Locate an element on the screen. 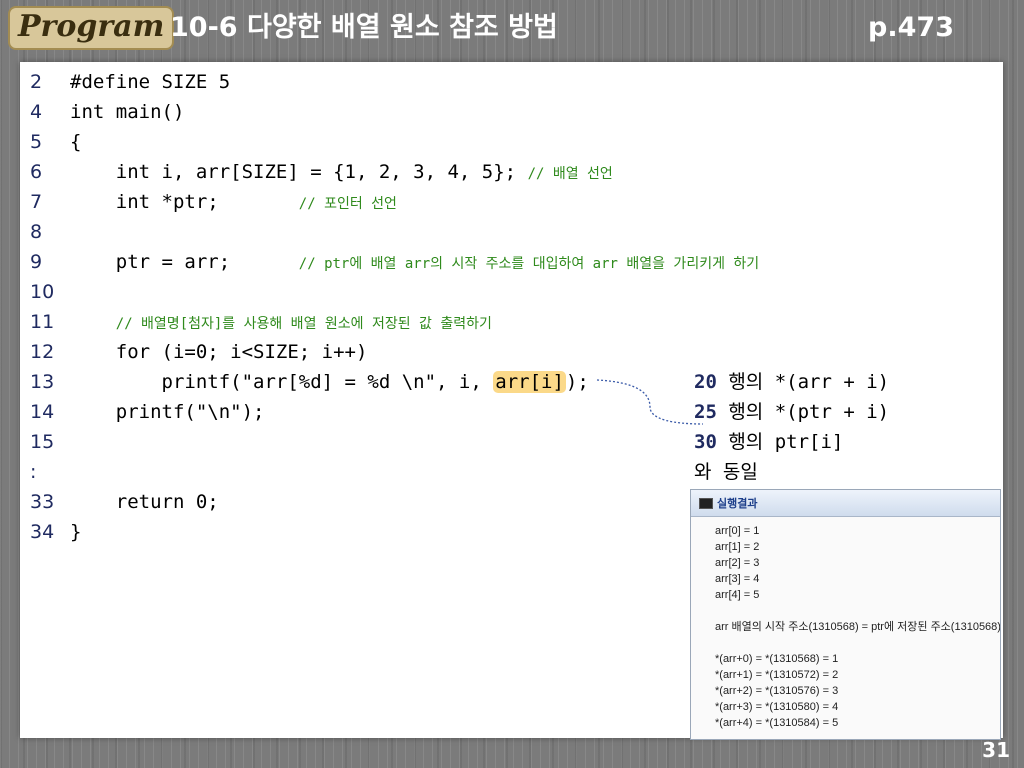 The height and width of the screenshot is (768, 1024). page-reference: p.473 is located at coordinates (911, 27).